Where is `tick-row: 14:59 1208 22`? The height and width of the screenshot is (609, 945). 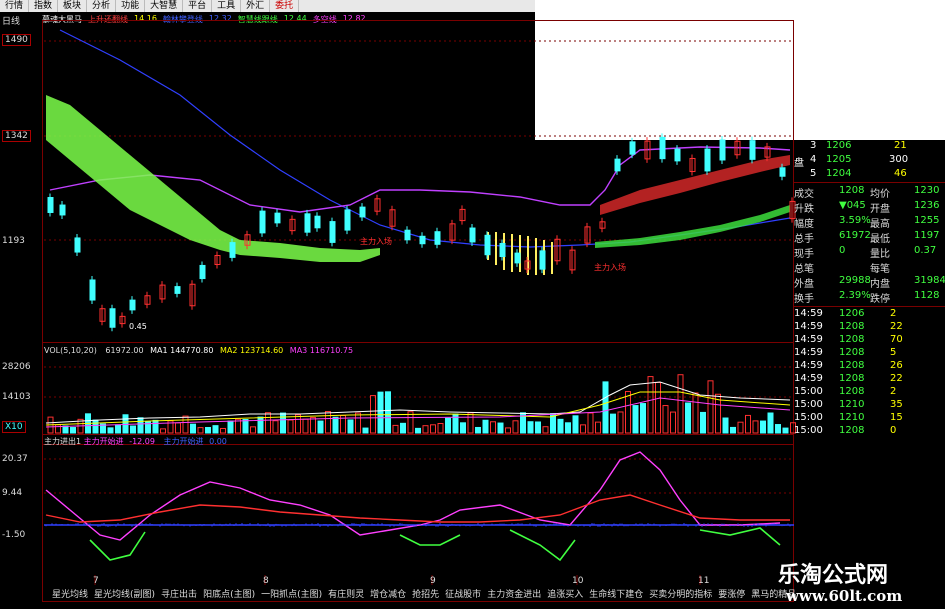
tick-row: 14:59 1208 22 is located at coordinates (869, 327).